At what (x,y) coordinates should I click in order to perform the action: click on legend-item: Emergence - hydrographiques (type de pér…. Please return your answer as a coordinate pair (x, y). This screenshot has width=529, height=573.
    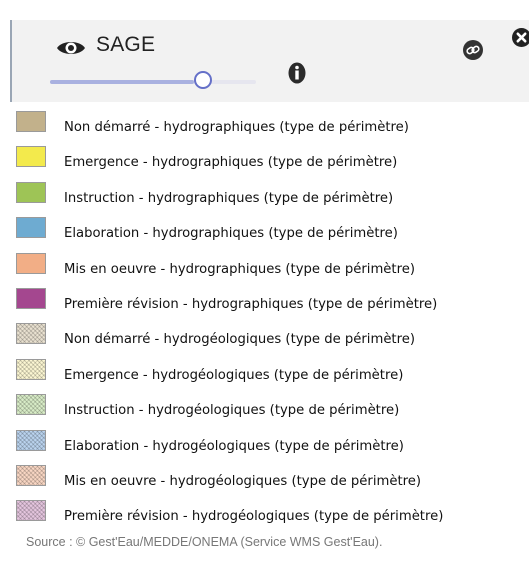
    Looking at the image, I should click on (272, 163).